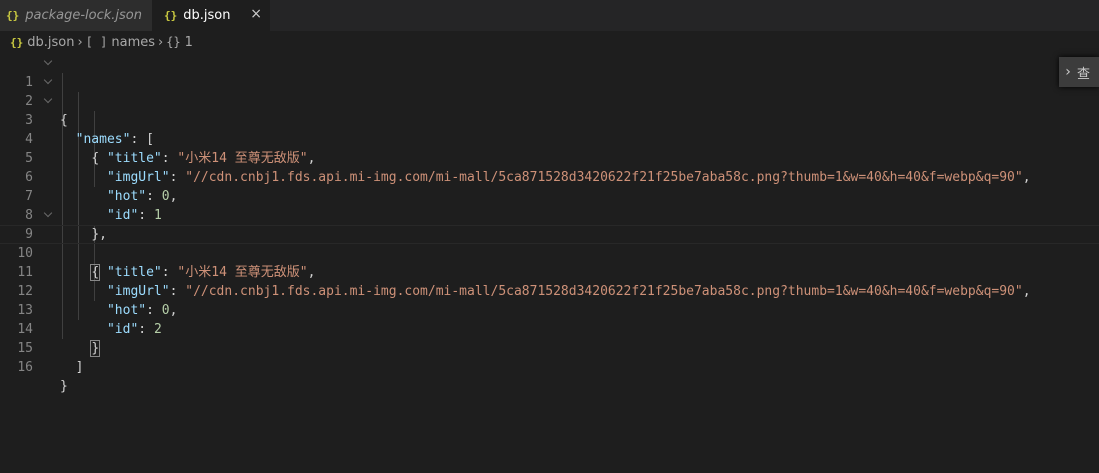 The image size is (1099, 473). What do you see at coordinates (1084, 74) in the screenshot?
I see `find-widget-label: 查` at bounding box center [1084, 74].